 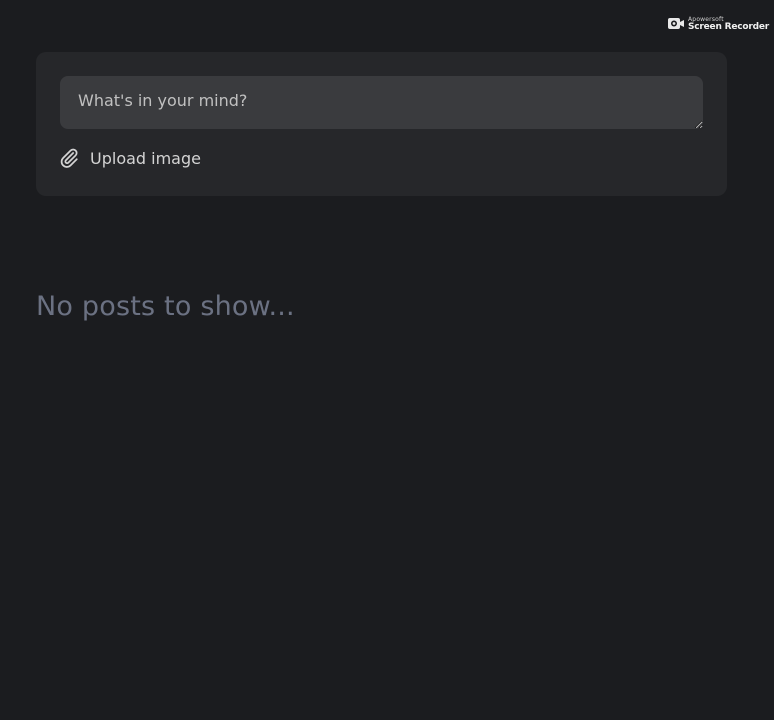 What do you see at coordinates (145, 158) in the screenshot?
I see `upload-image-label: Upload image` at bounding box center [145, 158].